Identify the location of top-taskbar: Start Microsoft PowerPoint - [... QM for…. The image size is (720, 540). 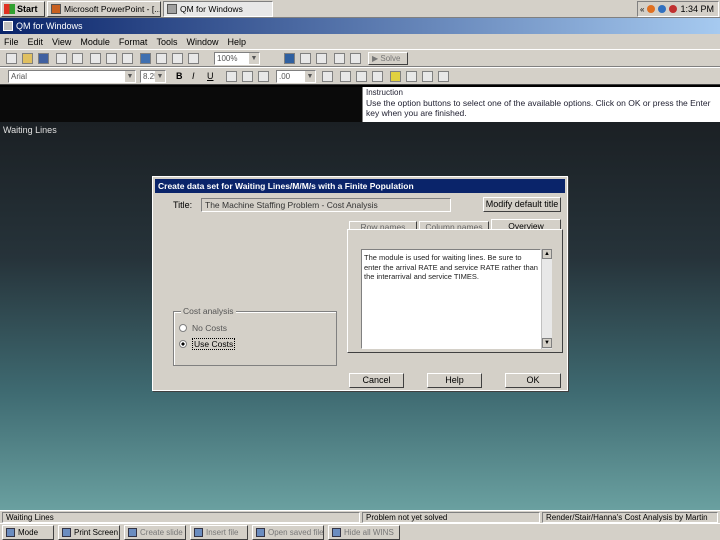
(360, 9).